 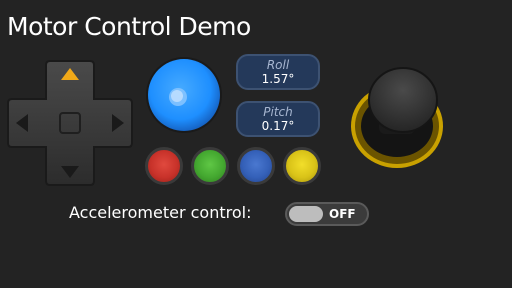 I want to click on orientation-orb, so click(x=184, y=95).